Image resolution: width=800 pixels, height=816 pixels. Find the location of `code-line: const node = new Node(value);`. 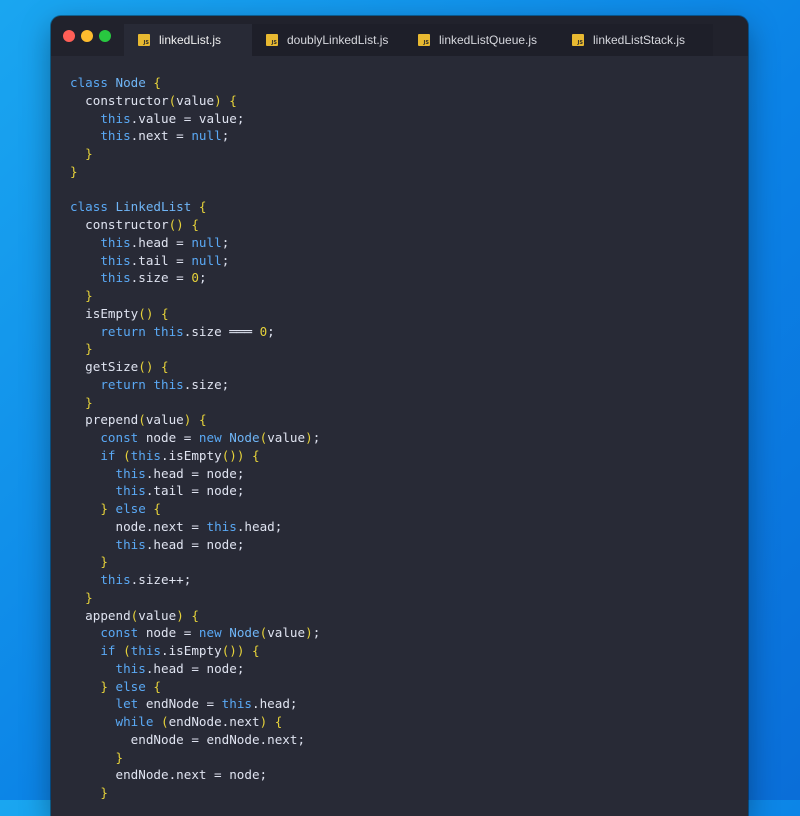

code-line: const node = new Node(value); is located at coordinates (195, 438).